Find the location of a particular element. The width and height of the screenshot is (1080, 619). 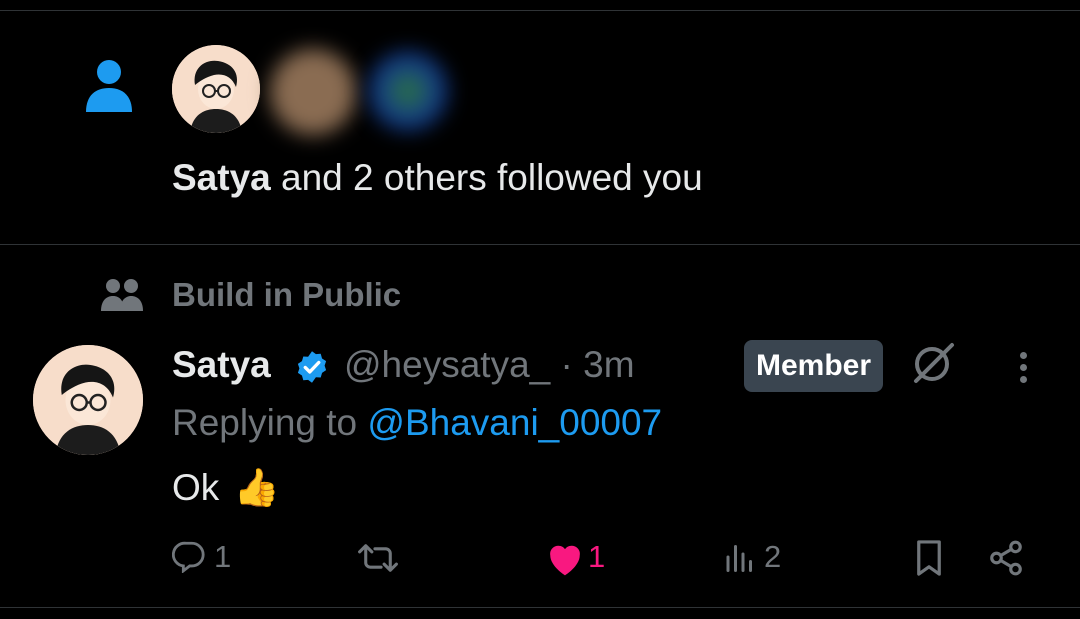

member-badge: Member is located at coordinates (814, 366).